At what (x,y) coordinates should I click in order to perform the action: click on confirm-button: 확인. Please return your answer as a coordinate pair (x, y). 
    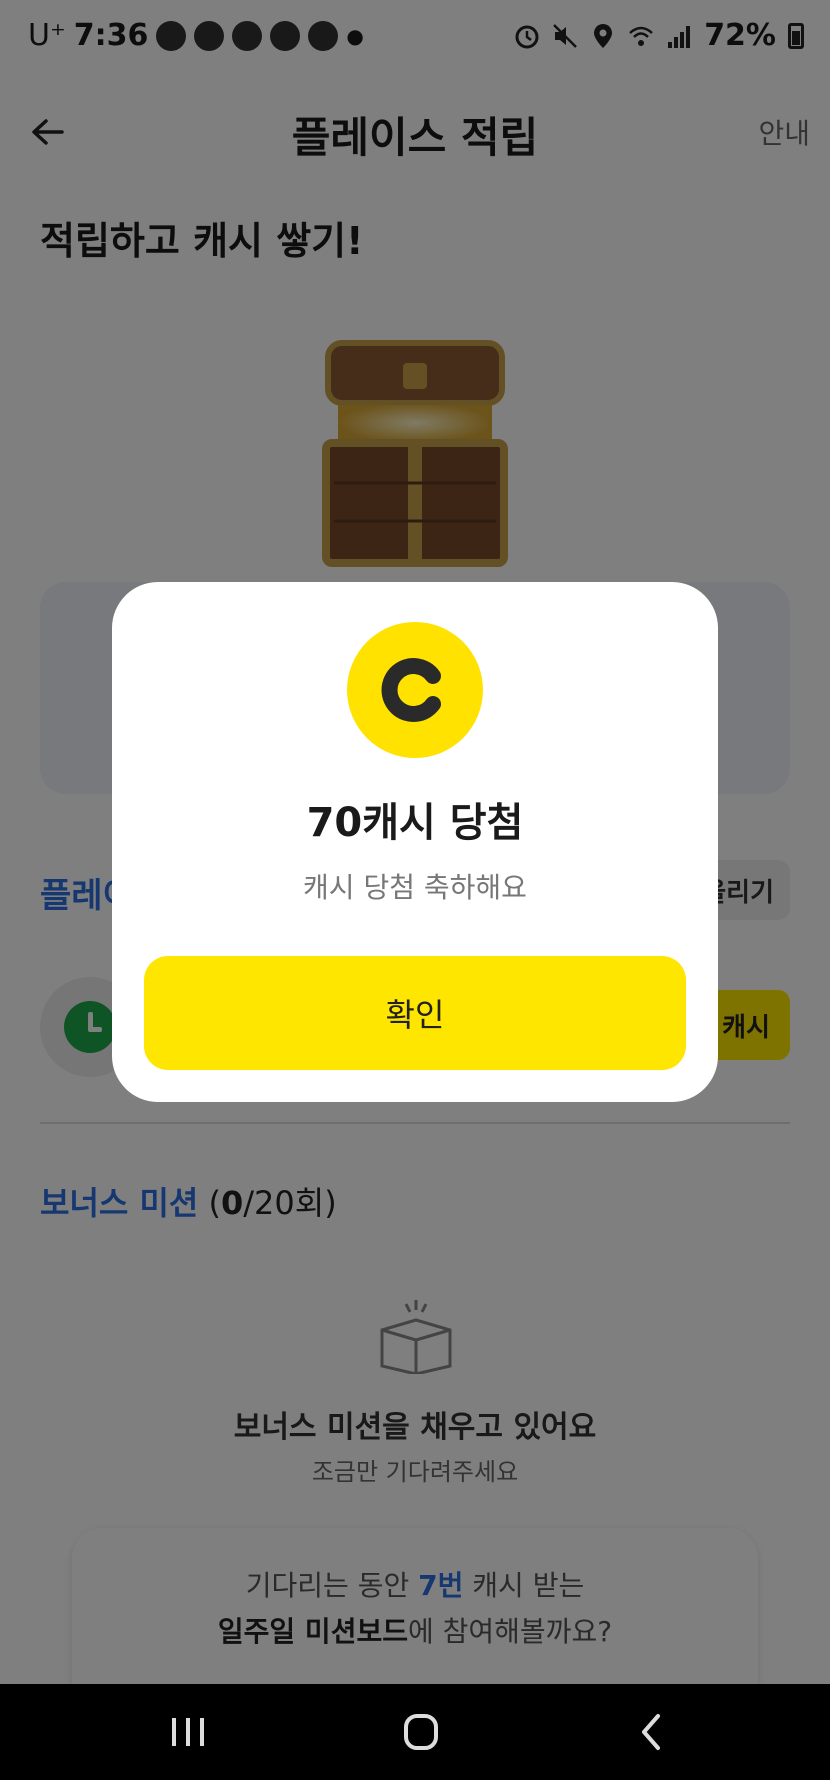
    Looking at the image, I should click on (415, 1013).